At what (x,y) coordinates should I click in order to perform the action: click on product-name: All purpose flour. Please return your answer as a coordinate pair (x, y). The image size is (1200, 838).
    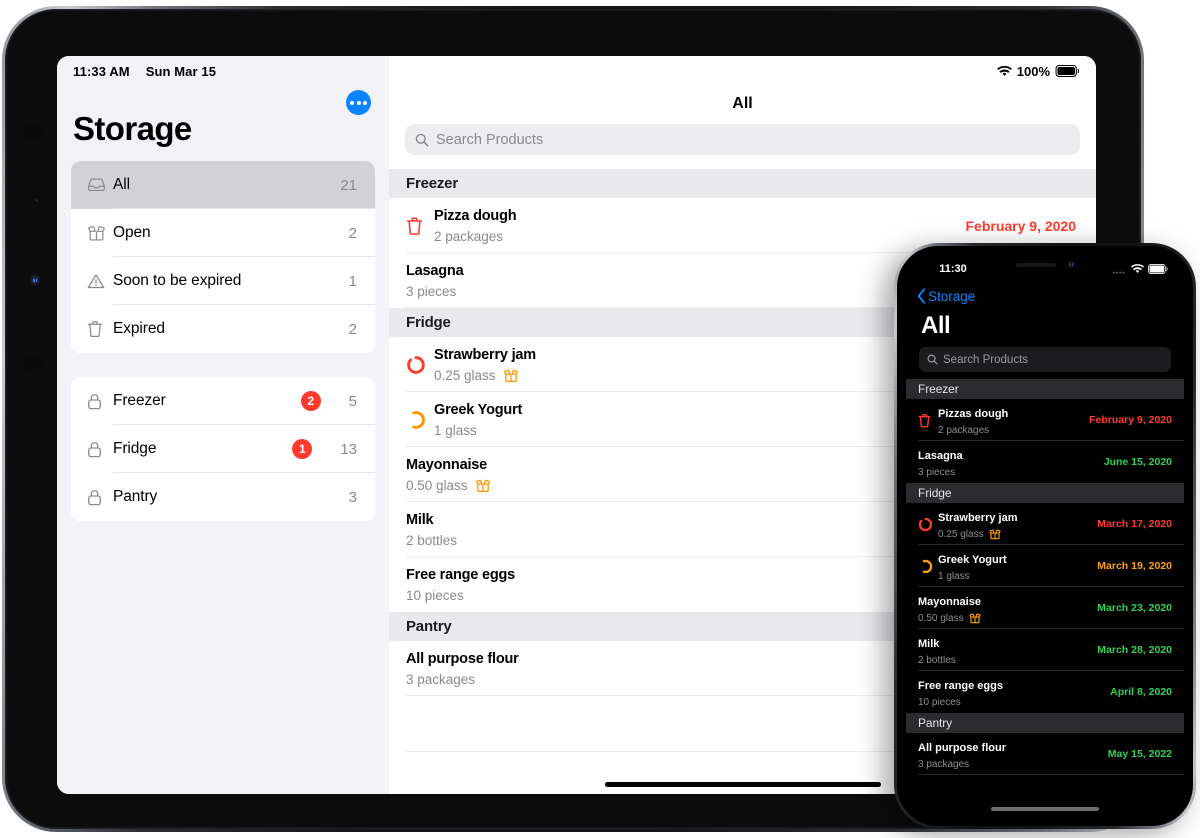
    Looking at the image, I should click on (962, 748).